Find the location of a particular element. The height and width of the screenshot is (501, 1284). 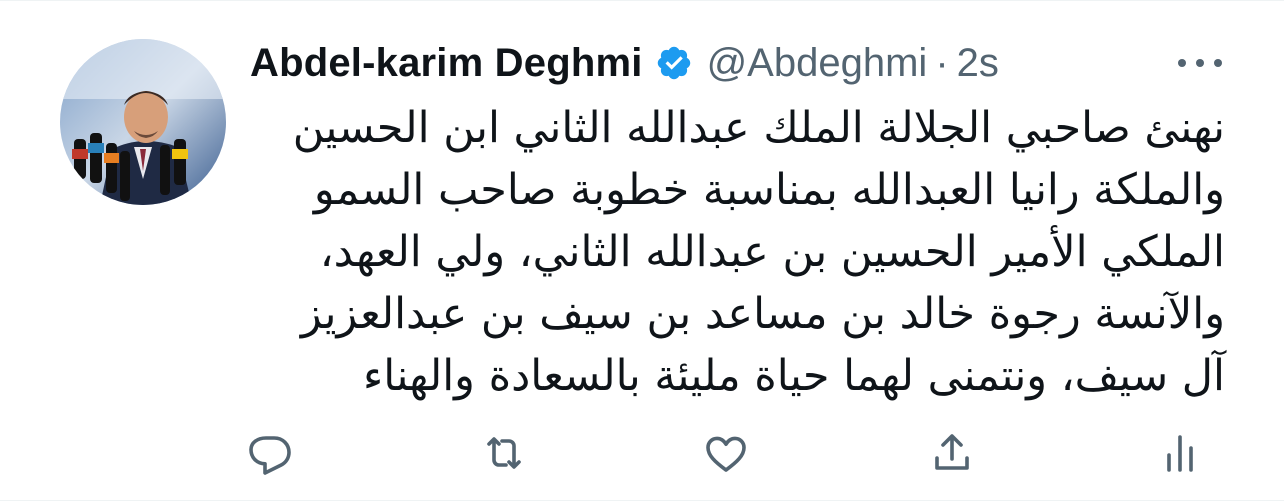

like-button is located at coordinates (726, 453).